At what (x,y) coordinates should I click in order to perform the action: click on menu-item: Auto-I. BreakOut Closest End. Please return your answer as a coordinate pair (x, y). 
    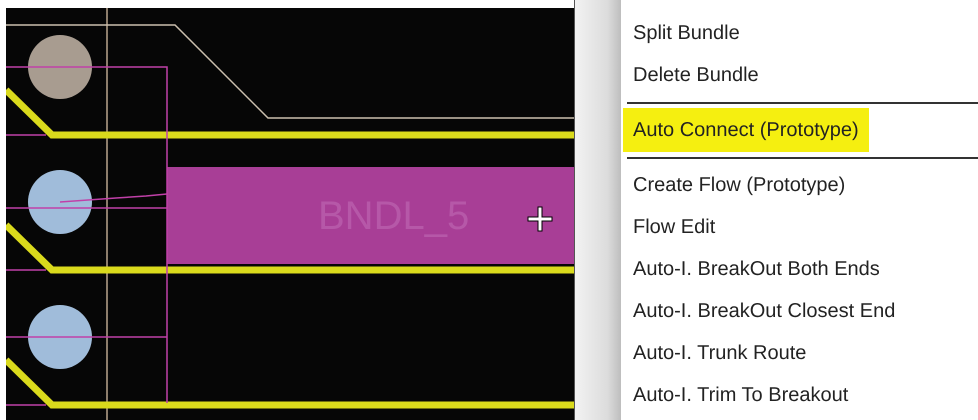
    Looking at the image, I should click on (764, 311).